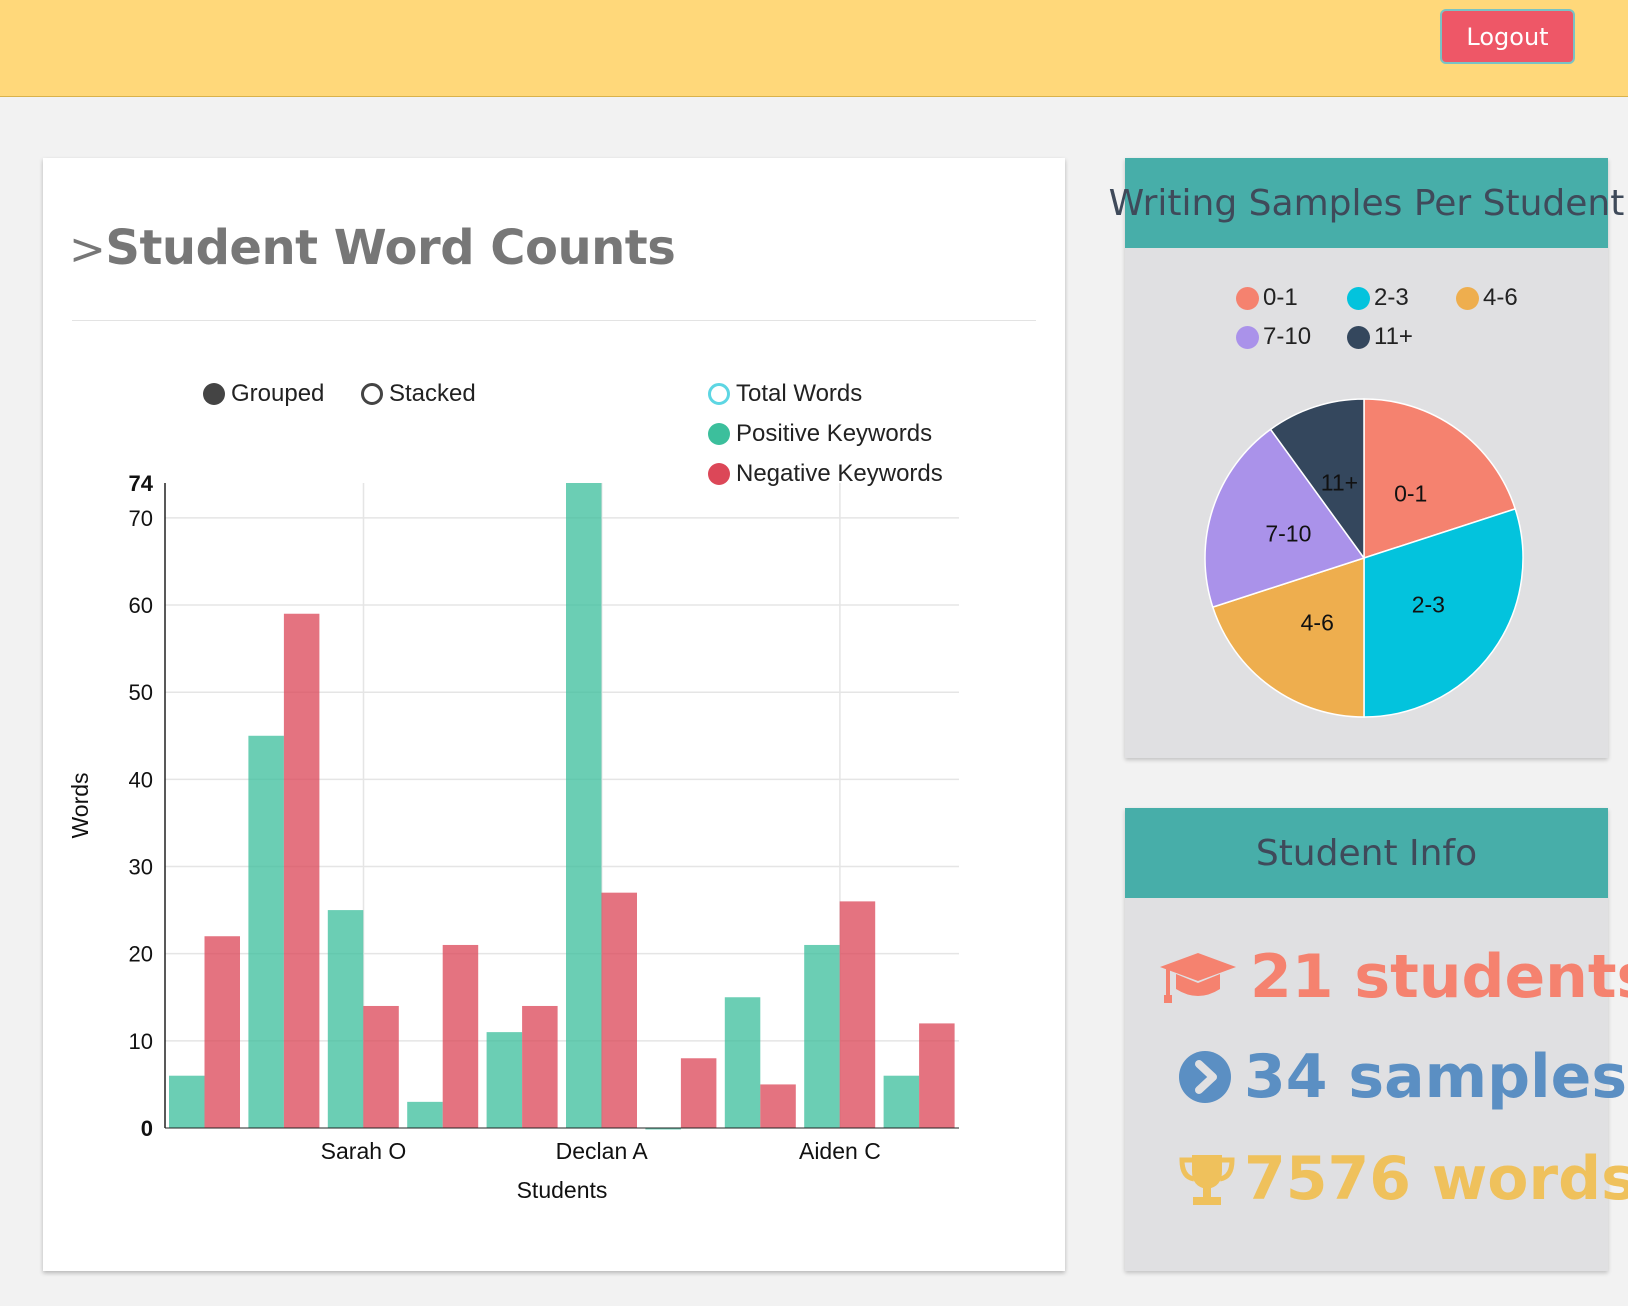 This screenshot has width=1628, height=1306. Describe the element at coordinates (1339, 482) in the screenshot. I see `pie-slice-label: 11+` at that location.